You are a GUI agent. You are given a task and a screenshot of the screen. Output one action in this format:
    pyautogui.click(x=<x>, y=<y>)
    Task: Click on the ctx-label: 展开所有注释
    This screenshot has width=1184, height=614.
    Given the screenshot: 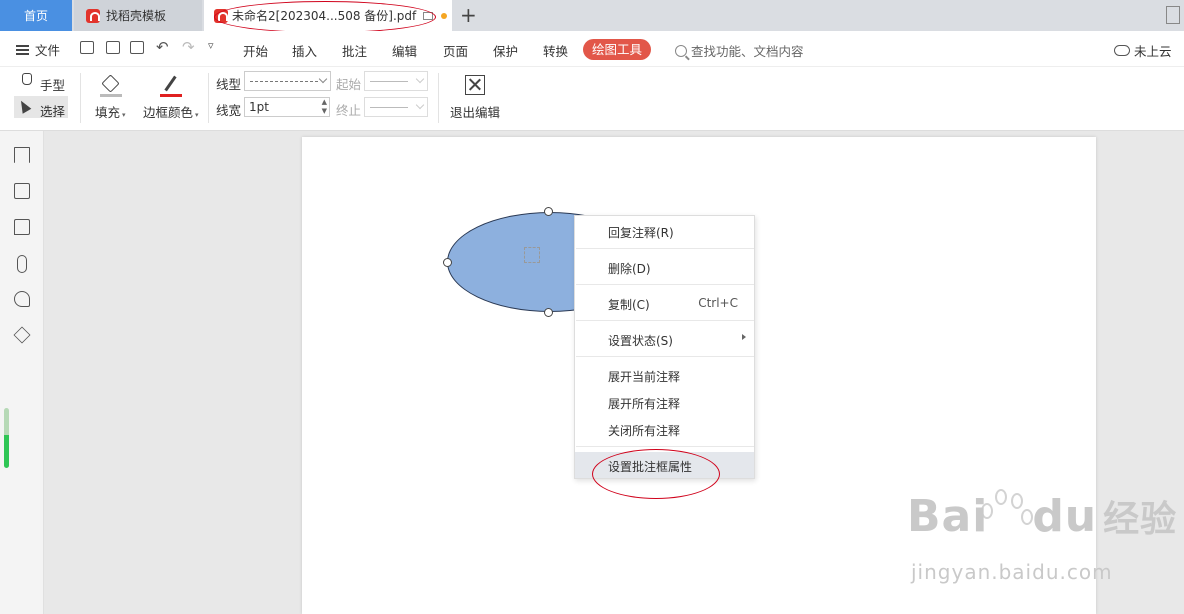 What is the action you would take?
    pyautogui.click(x=644, y=404)
    